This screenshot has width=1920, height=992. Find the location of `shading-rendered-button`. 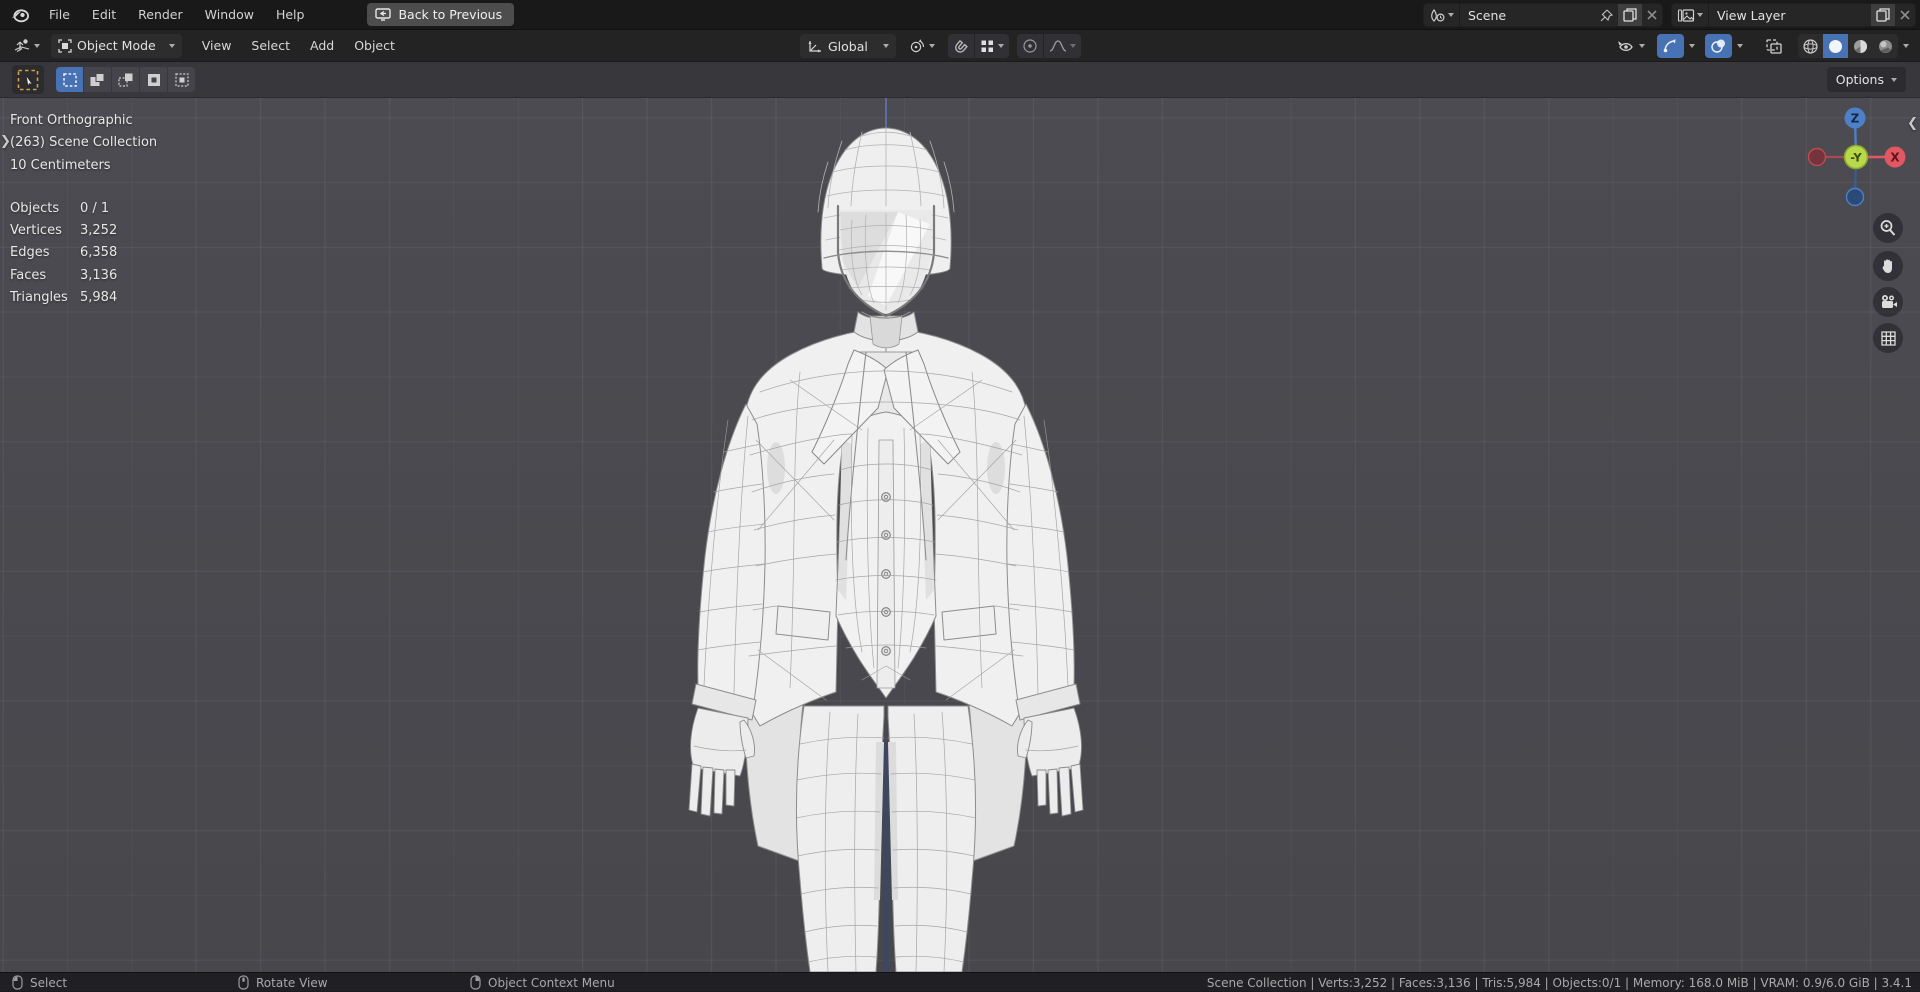

shading-rendered-button is located at coordinates (1885, 46).